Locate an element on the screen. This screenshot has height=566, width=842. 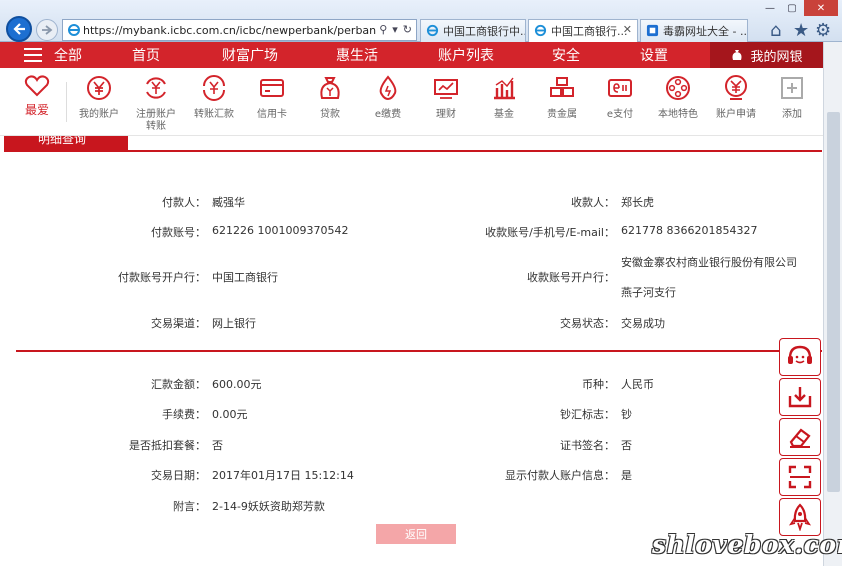
search-icon: ⚲ is located at coordinates (383, 29).